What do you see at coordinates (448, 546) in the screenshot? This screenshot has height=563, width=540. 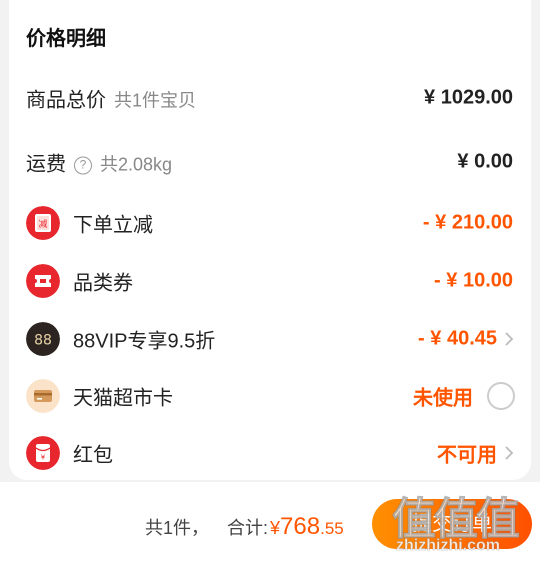 I see `watermark-domain: zhizhizhi.com` at bounding box center [448, 546].